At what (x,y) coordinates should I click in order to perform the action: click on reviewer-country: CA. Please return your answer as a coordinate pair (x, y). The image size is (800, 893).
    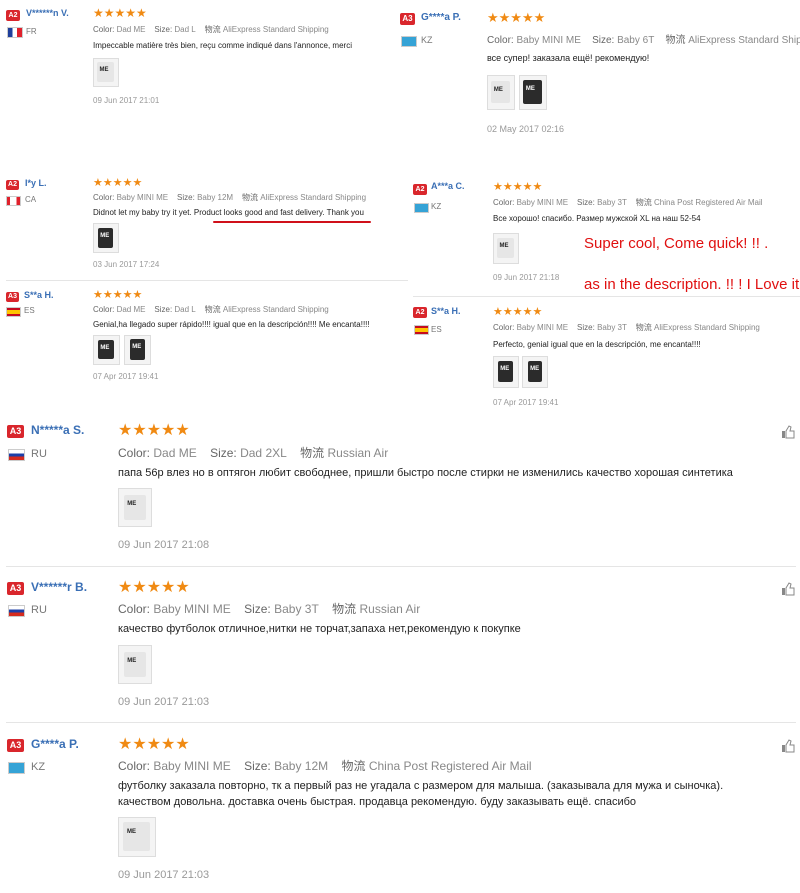
    Looking at the image, I should click on (31, 199).